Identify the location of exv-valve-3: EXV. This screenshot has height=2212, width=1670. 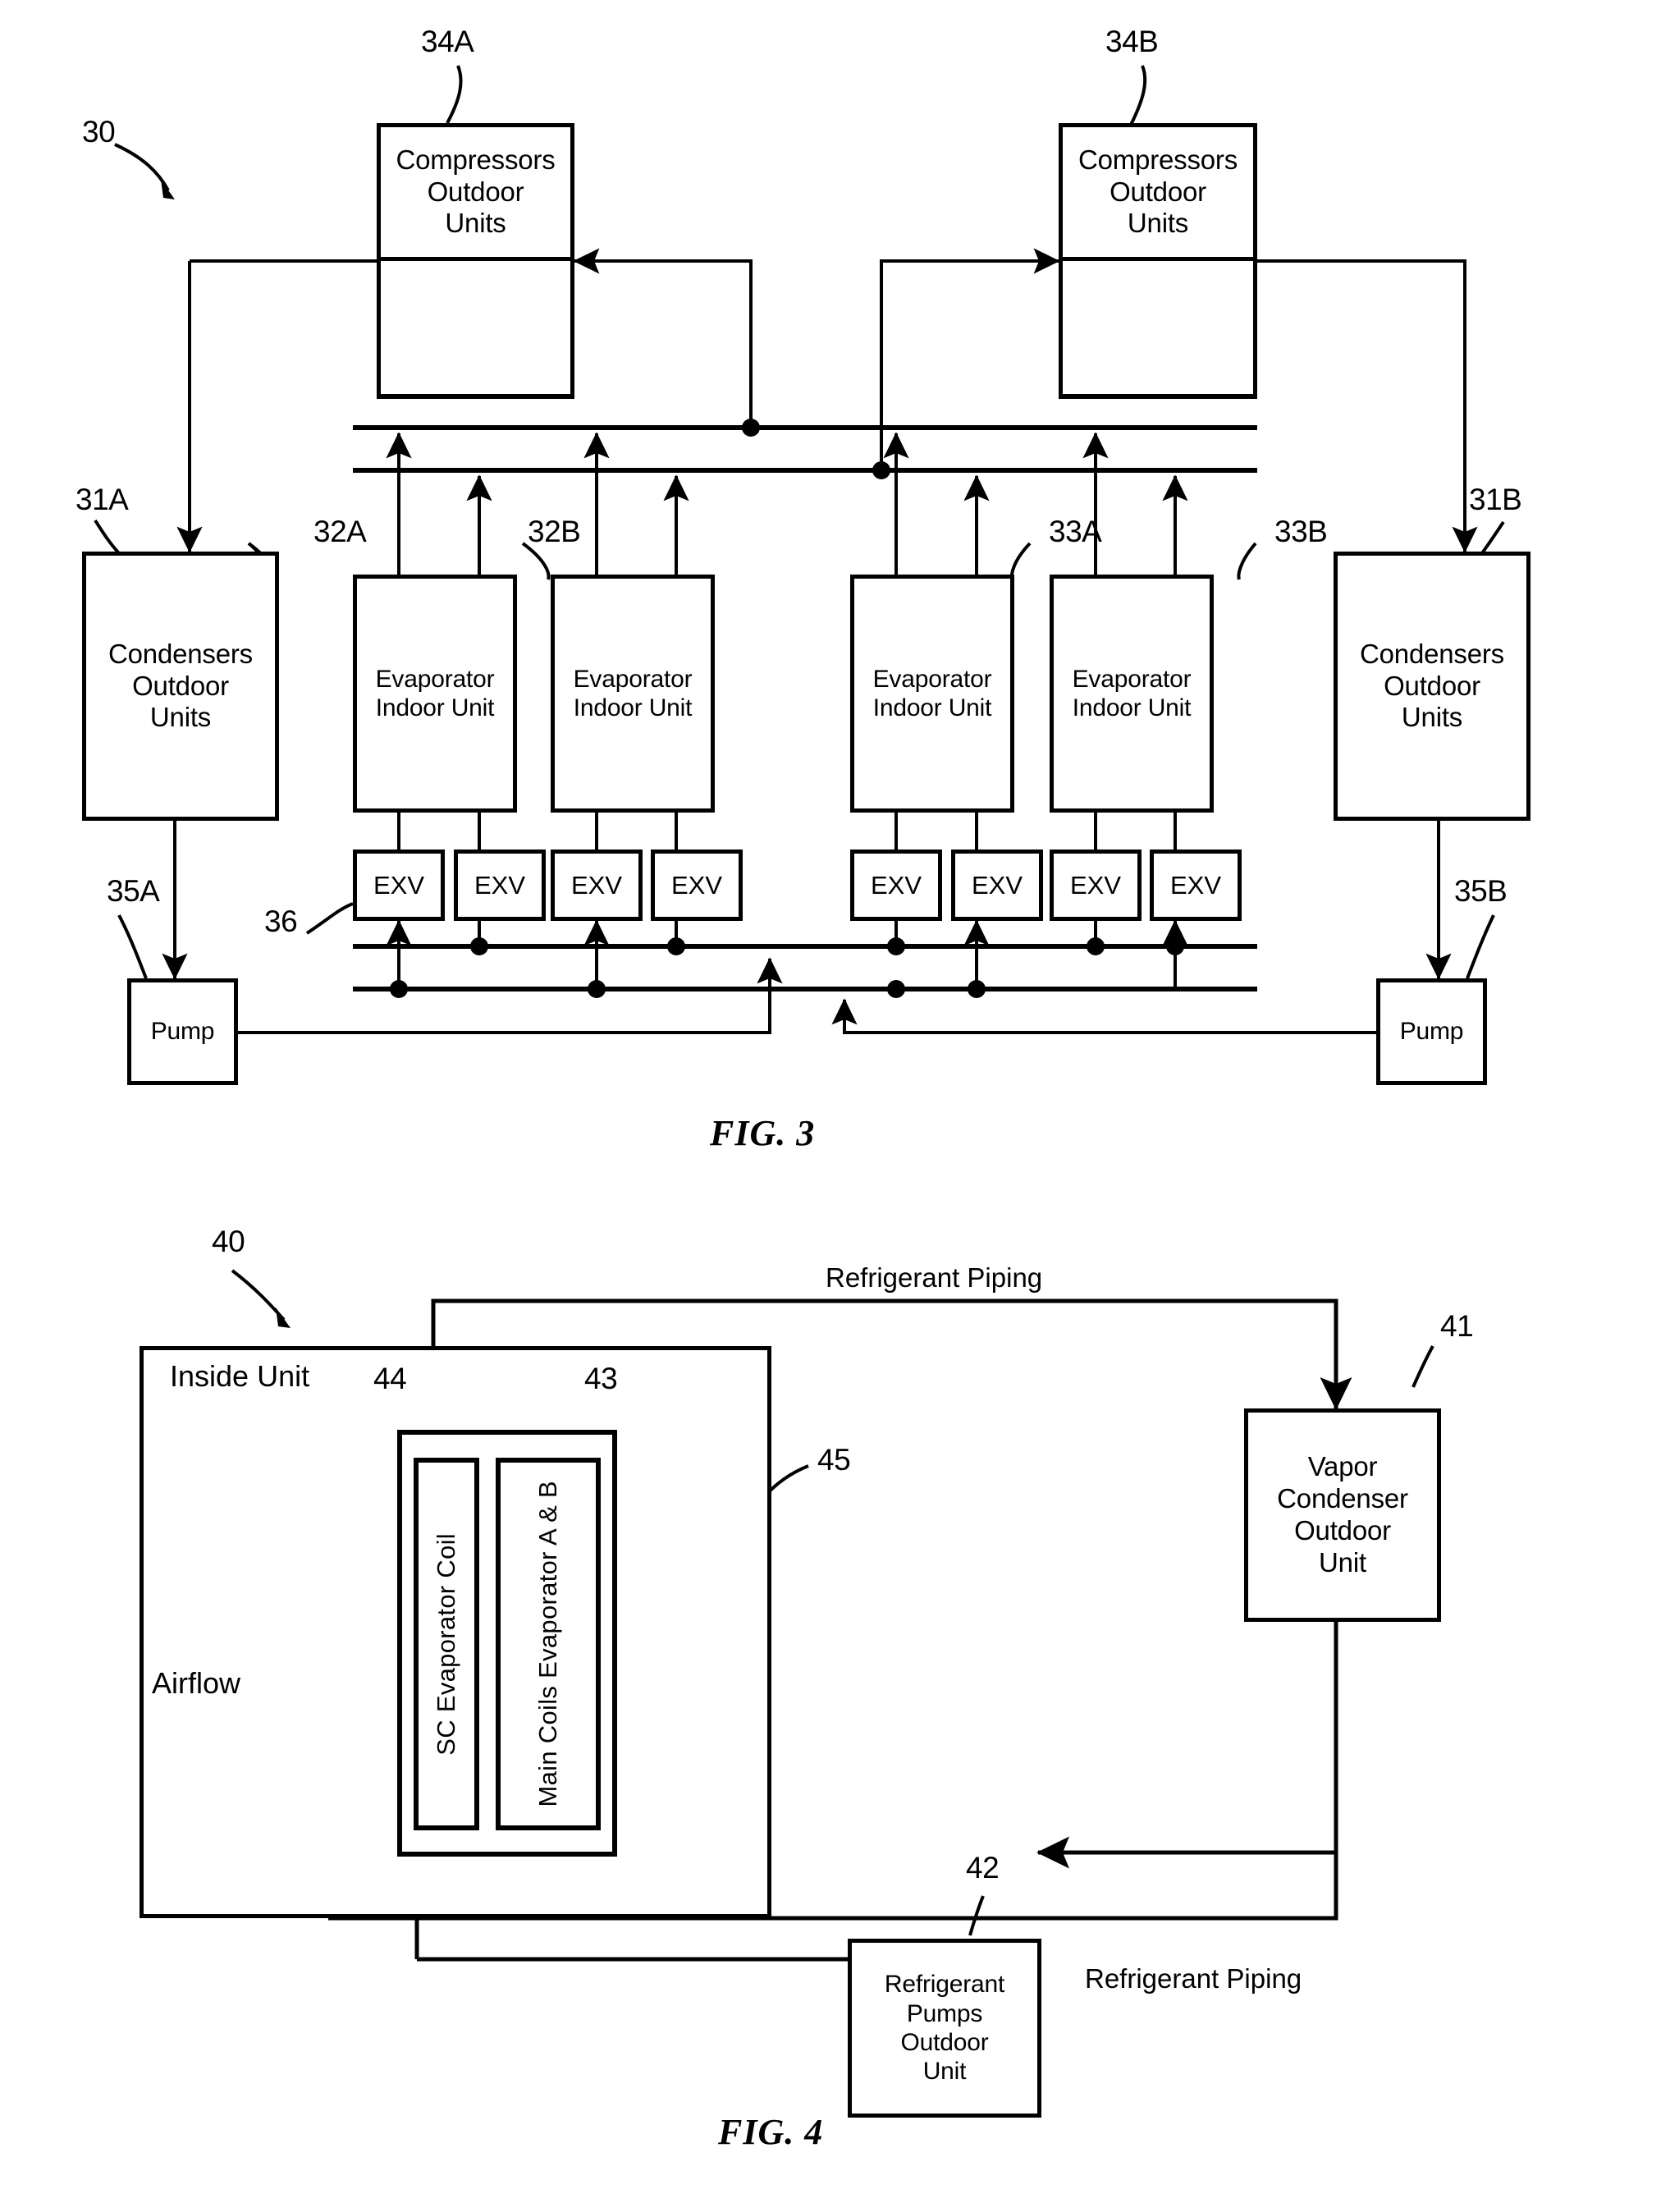
(597, 886).